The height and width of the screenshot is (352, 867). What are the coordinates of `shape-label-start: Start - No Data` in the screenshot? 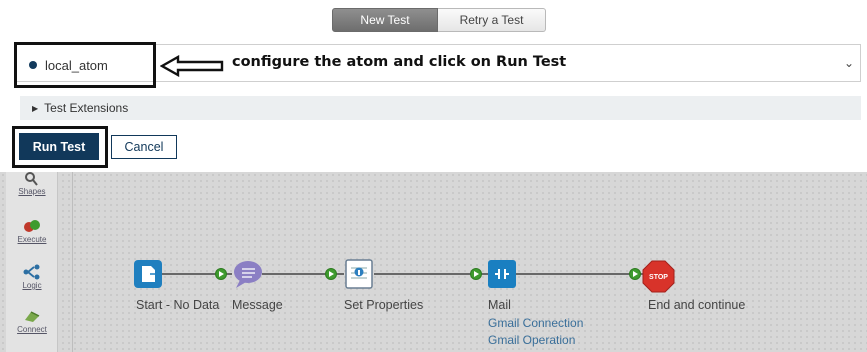 It's located at (178, 305).